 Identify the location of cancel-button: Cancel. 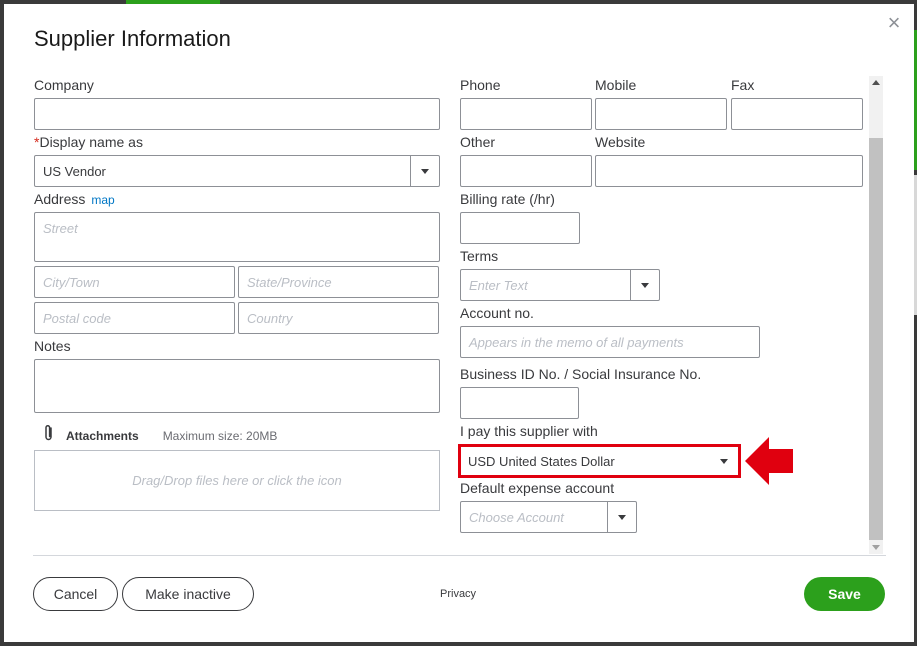
(75, 594).